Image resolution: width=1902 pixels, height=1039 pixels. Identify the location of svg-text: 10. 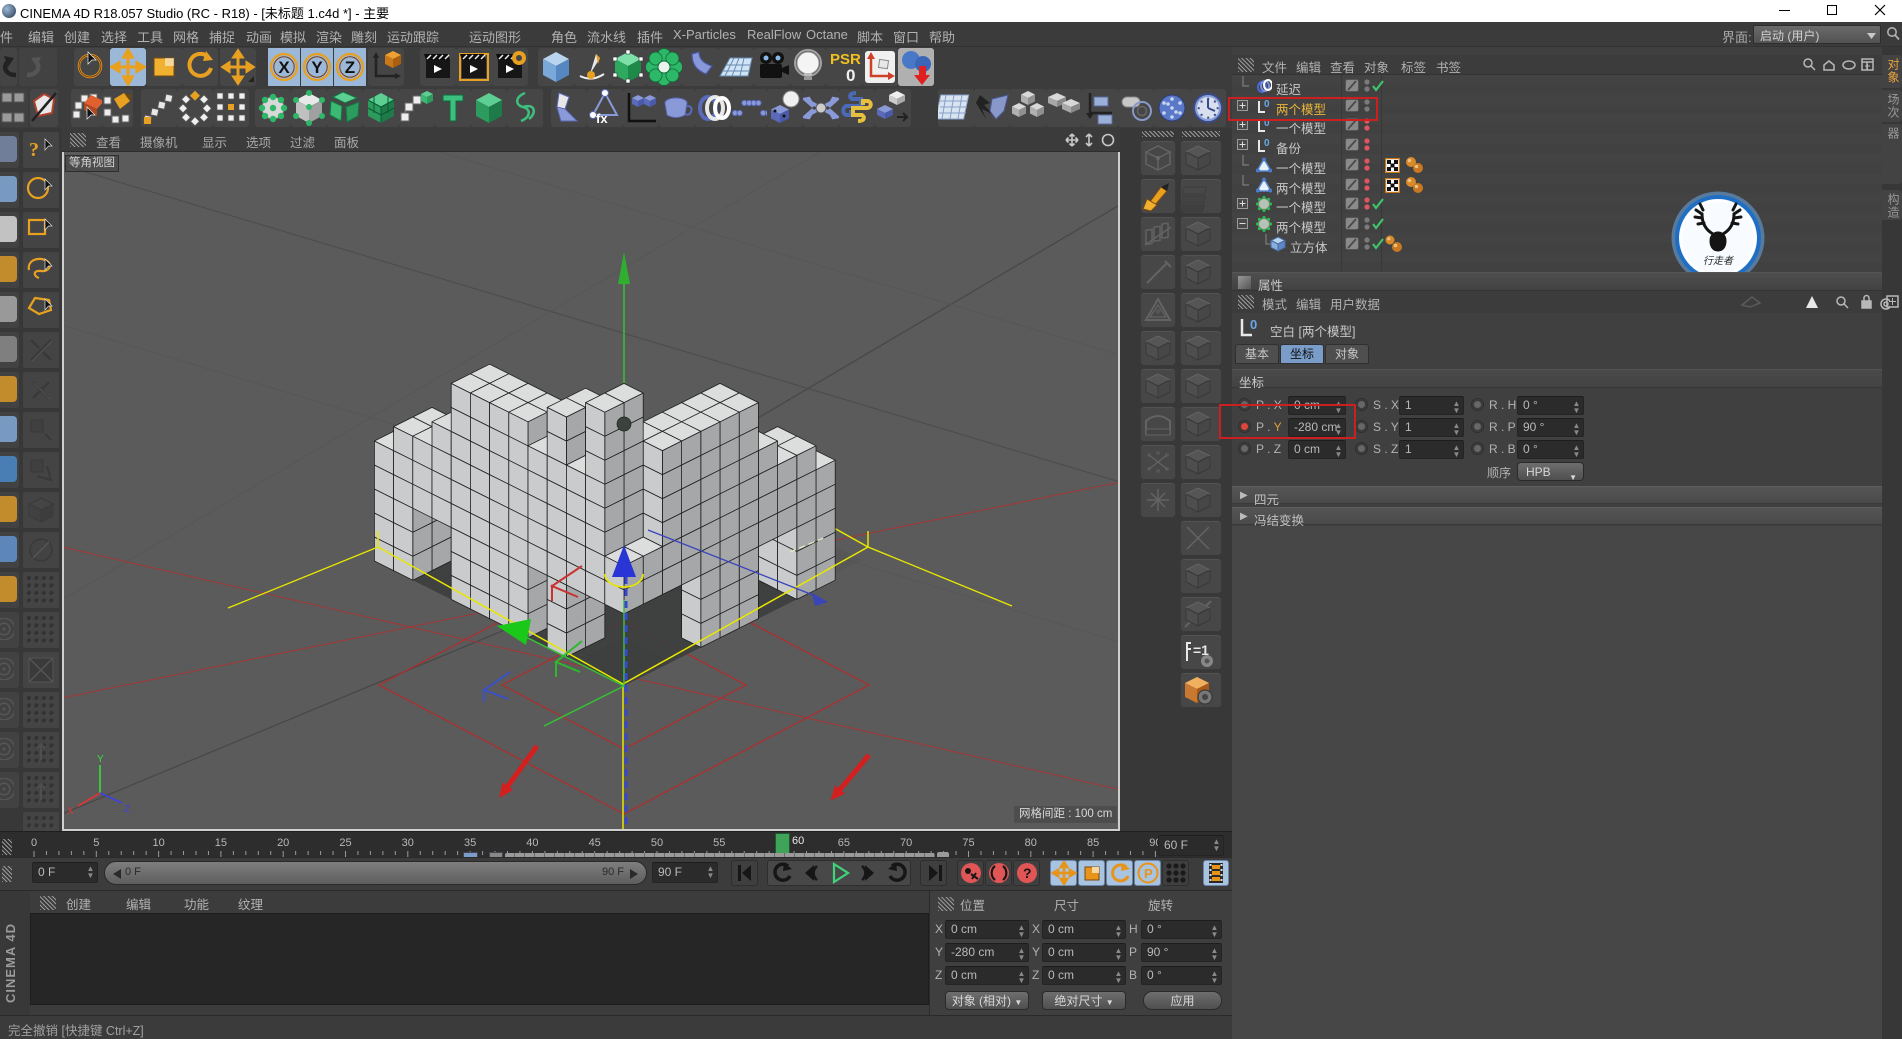
(158, 843).